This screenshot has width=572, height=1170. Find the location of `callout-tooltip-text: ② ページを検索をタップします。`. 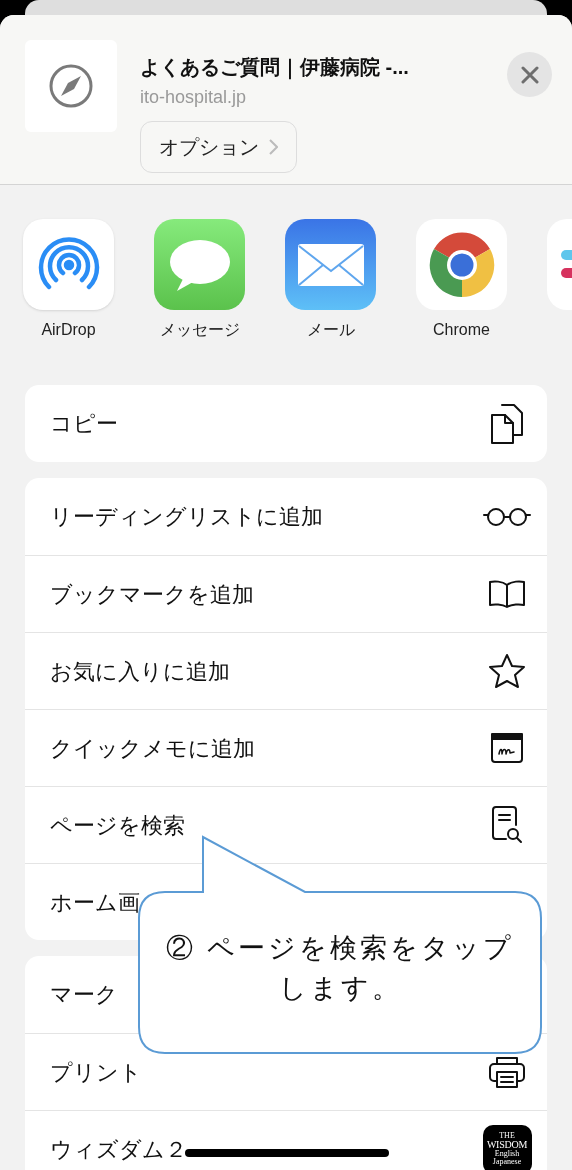

callout-tooltip-text: ② ページを検索をタップします。 is located at coordinates (340, 968).